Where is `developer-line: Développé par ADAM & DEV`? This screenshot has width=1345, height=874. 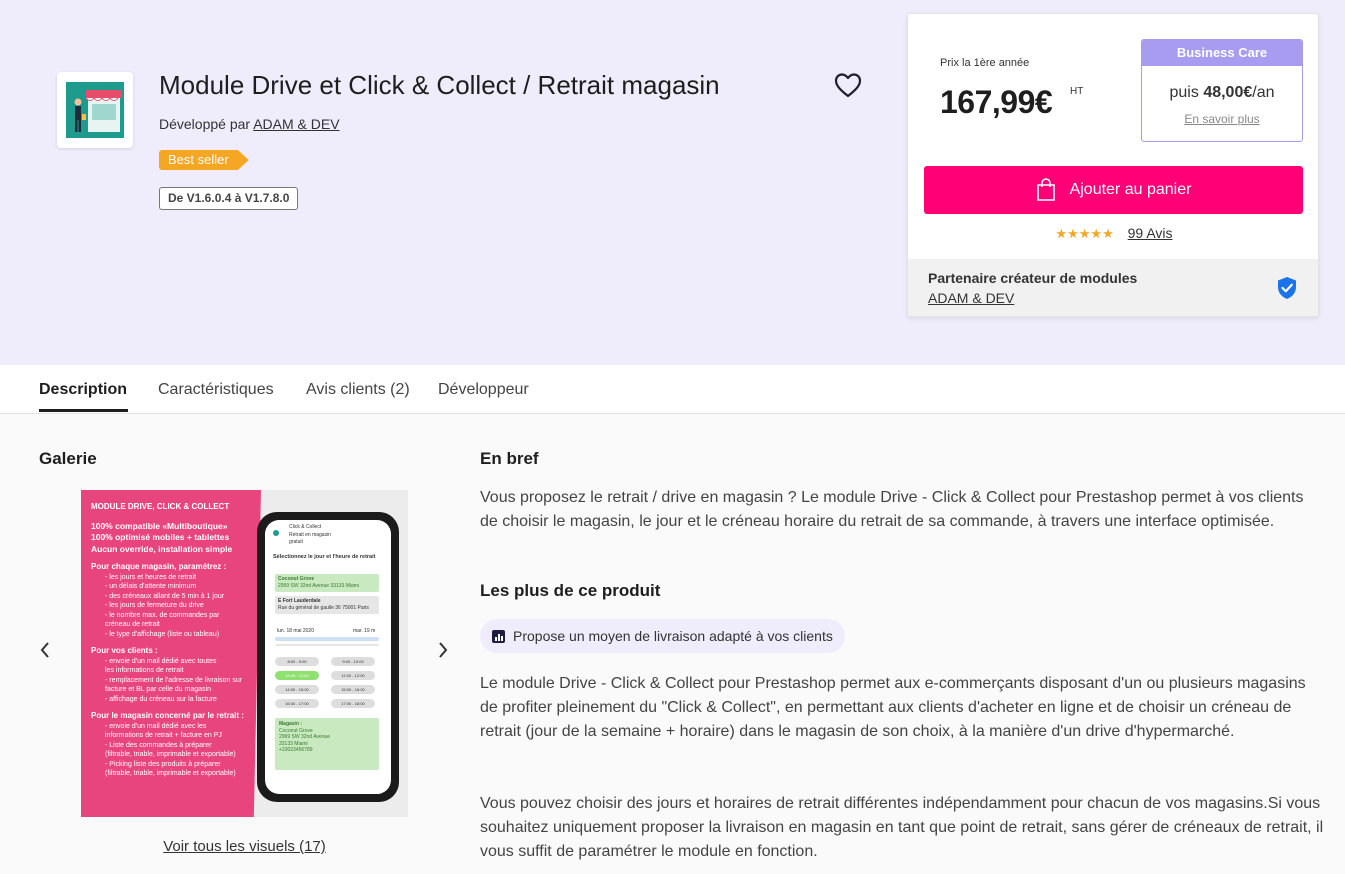 developer-line: Développé par ADAM & DEV is located at coordinates (249, 124).